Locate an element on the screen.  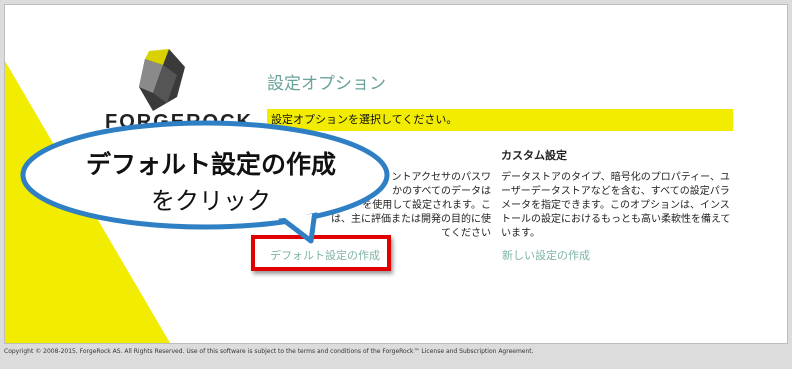
page-title: 設定オプション is located at coordinates (326, 84).